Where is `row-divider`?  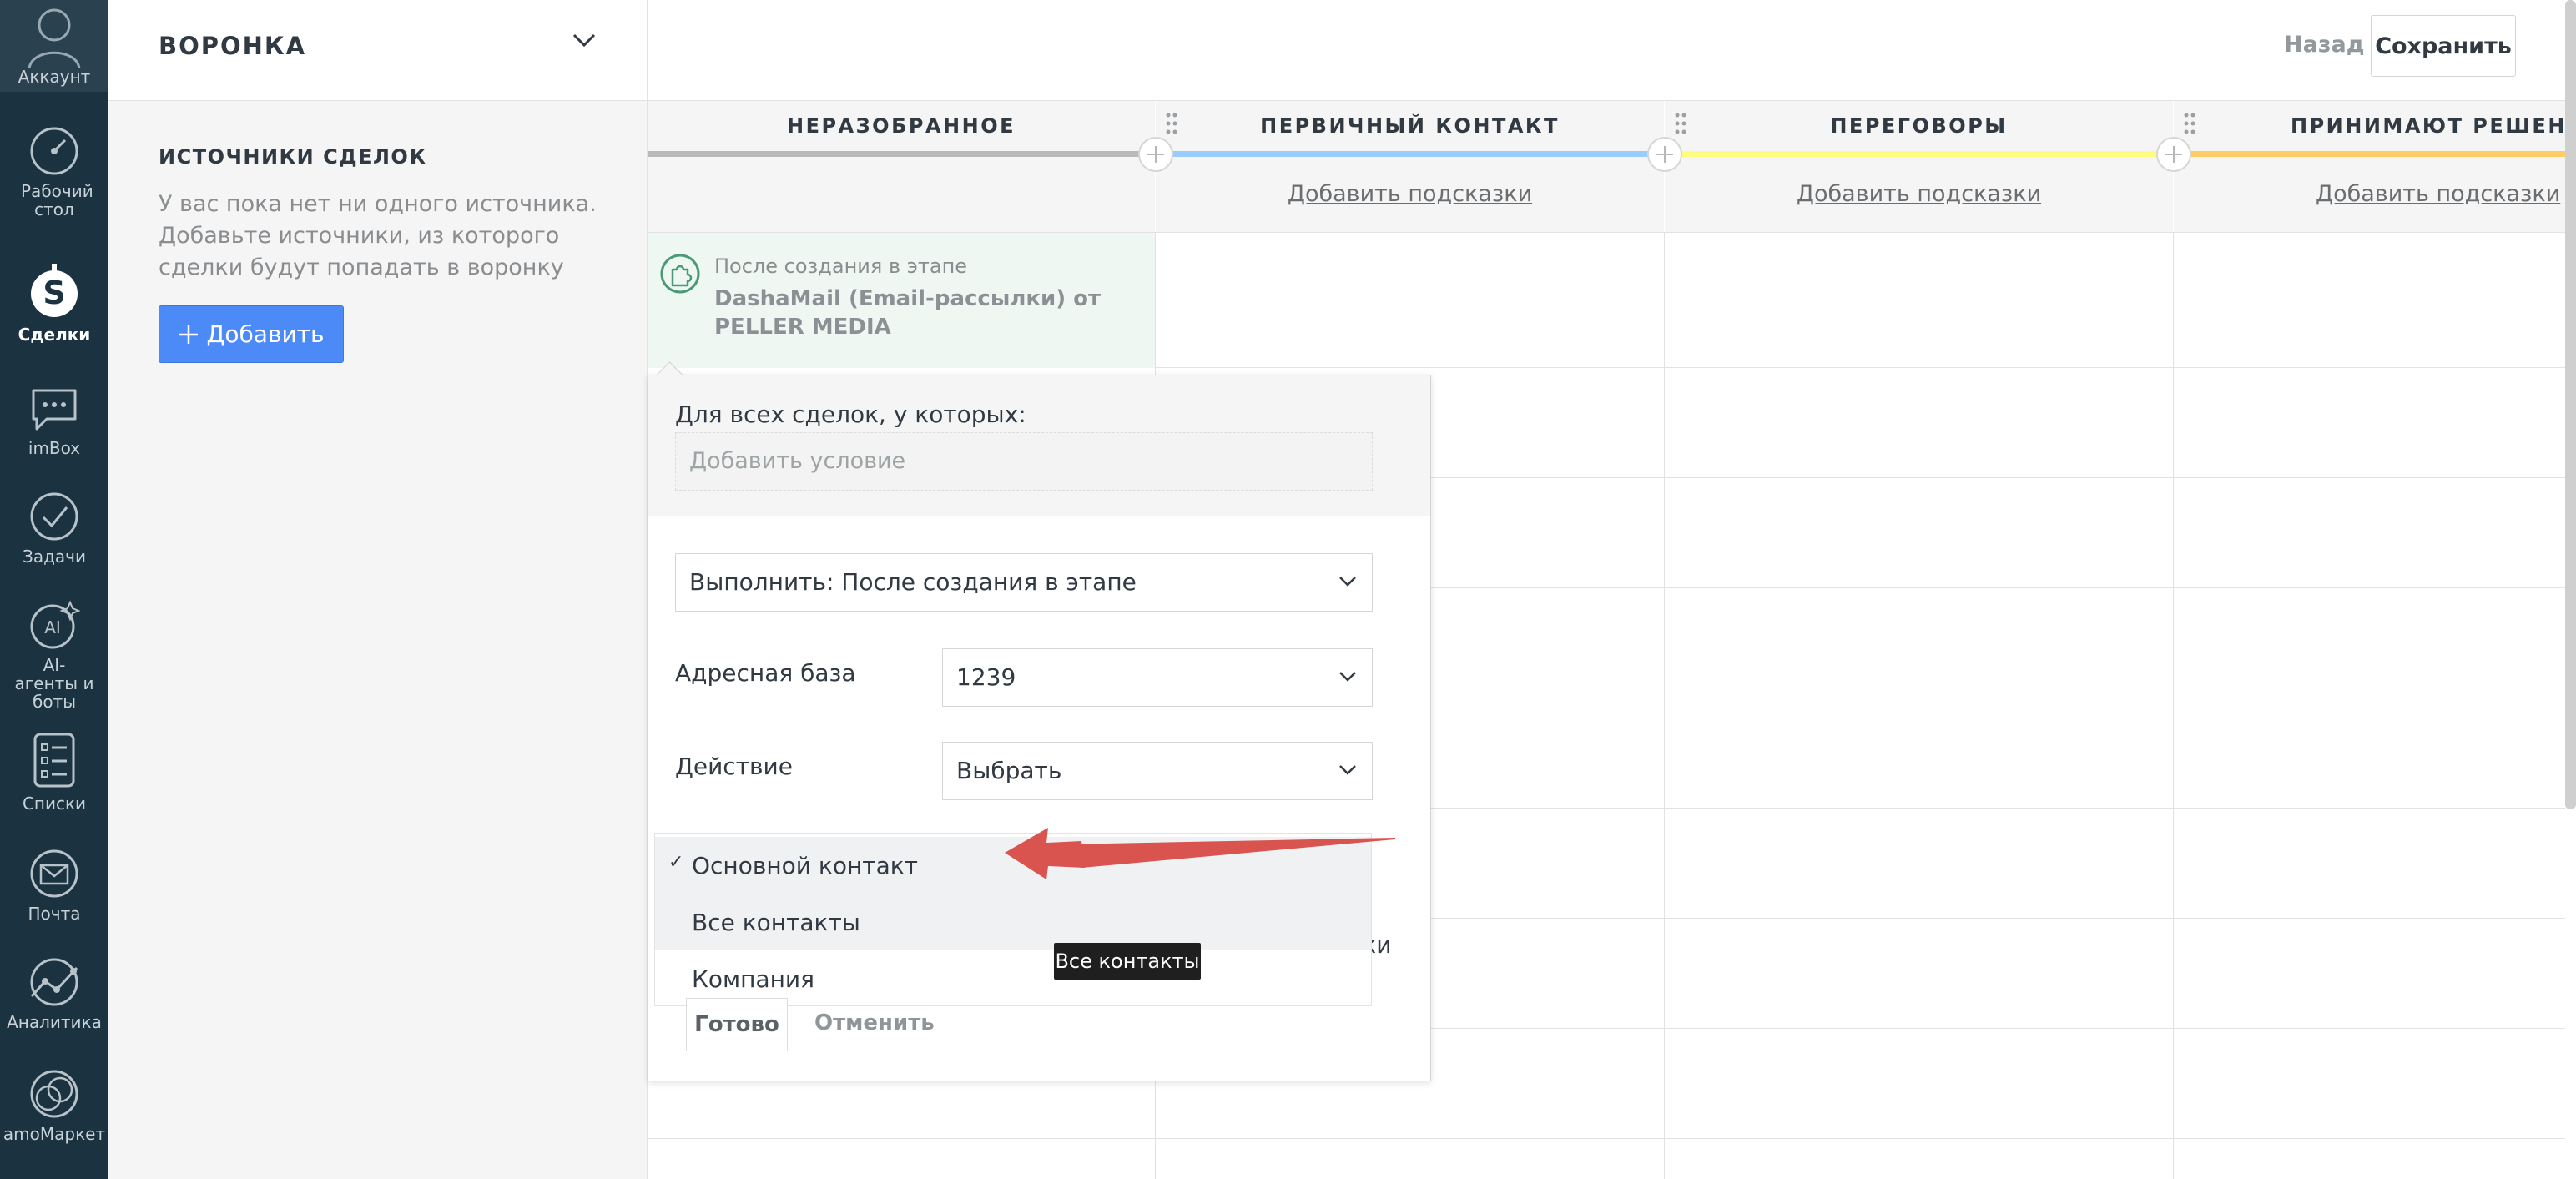 row-divider is located at coordinates (1606, 1139).